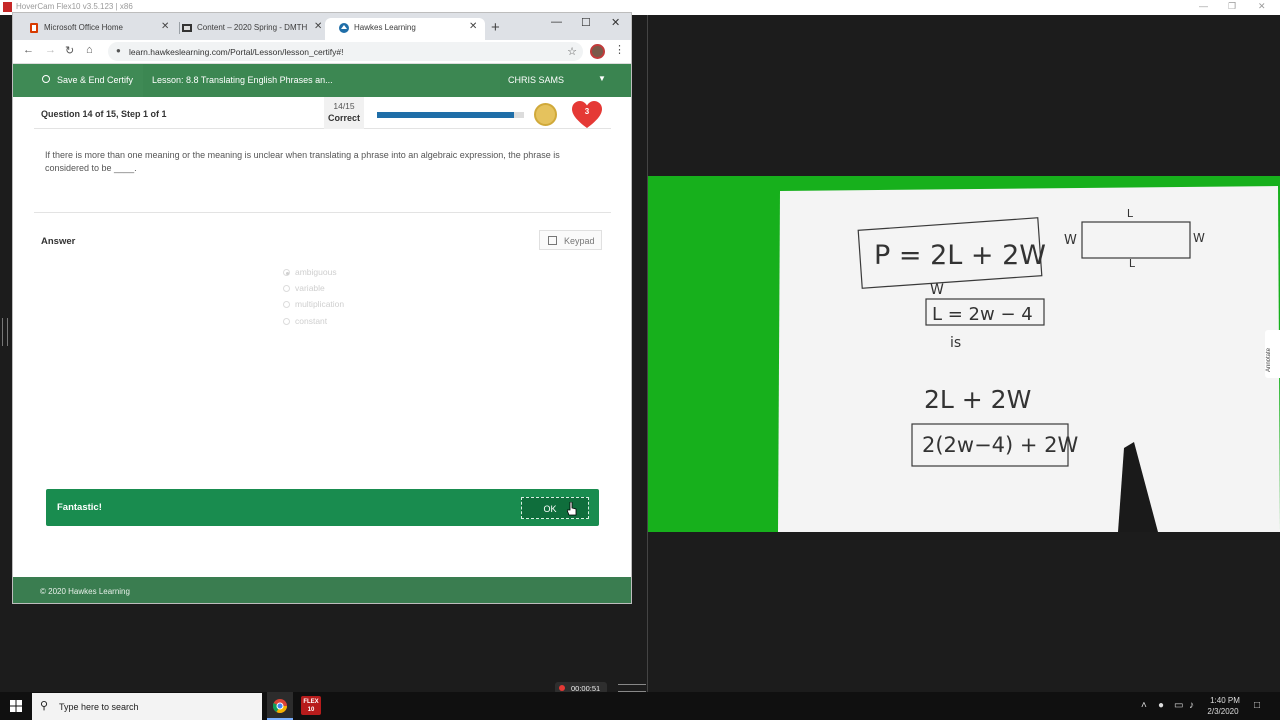  I want to click on hawkes-icon, so click(344, 28).